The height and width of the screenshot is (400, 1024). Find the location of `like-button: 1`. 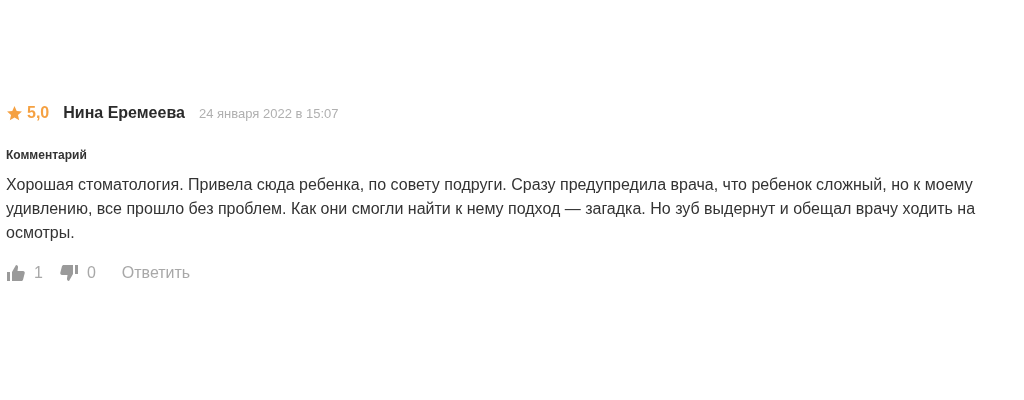

like-button: 1 is located at coordinates (24, 273).